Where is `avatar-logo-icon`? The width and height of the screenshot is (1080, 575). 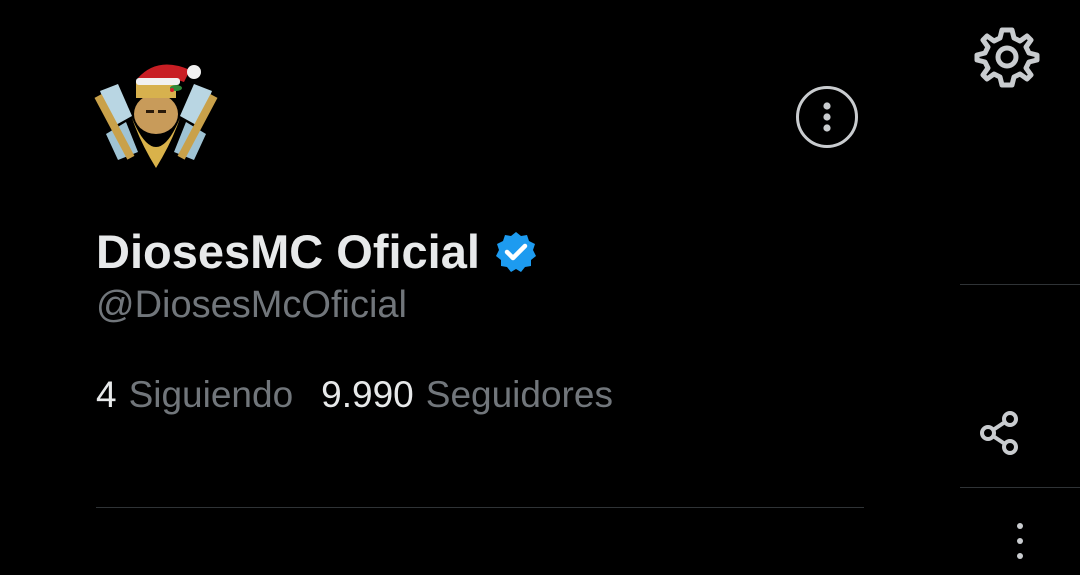
avatar-logo-icon is located at coordinates (156, 116).